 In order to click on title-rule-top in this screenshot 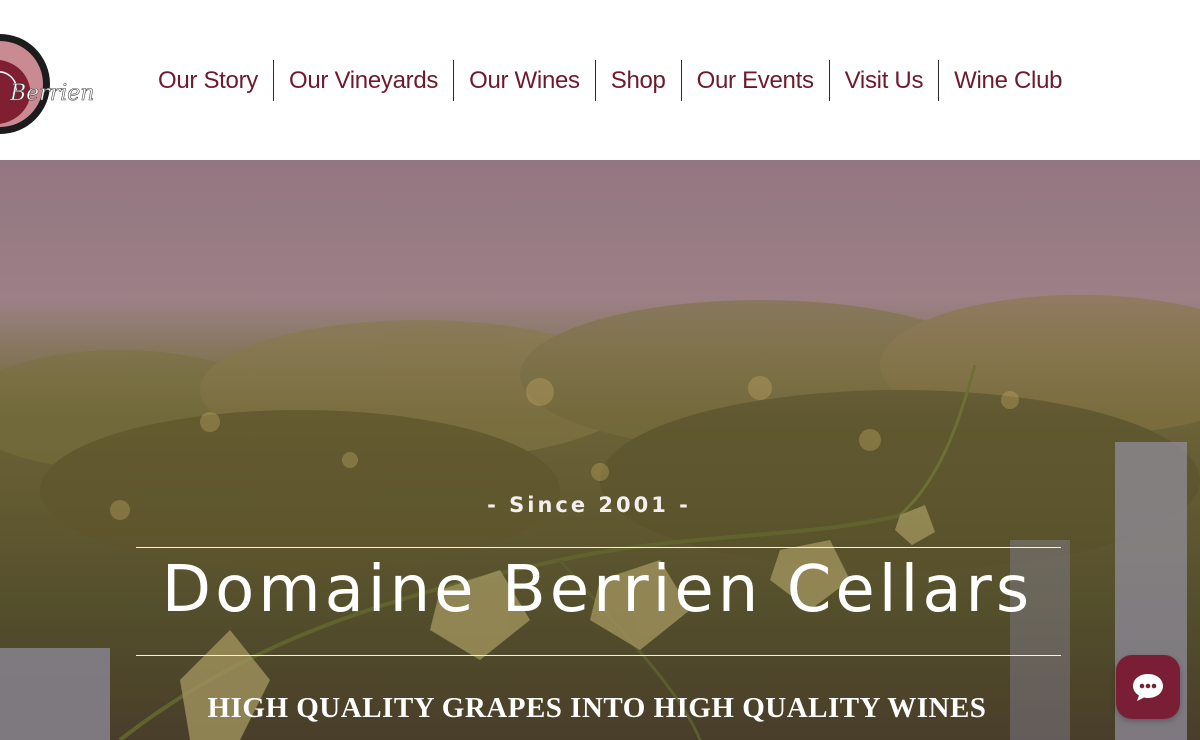, I will do `click(598, 547)`.